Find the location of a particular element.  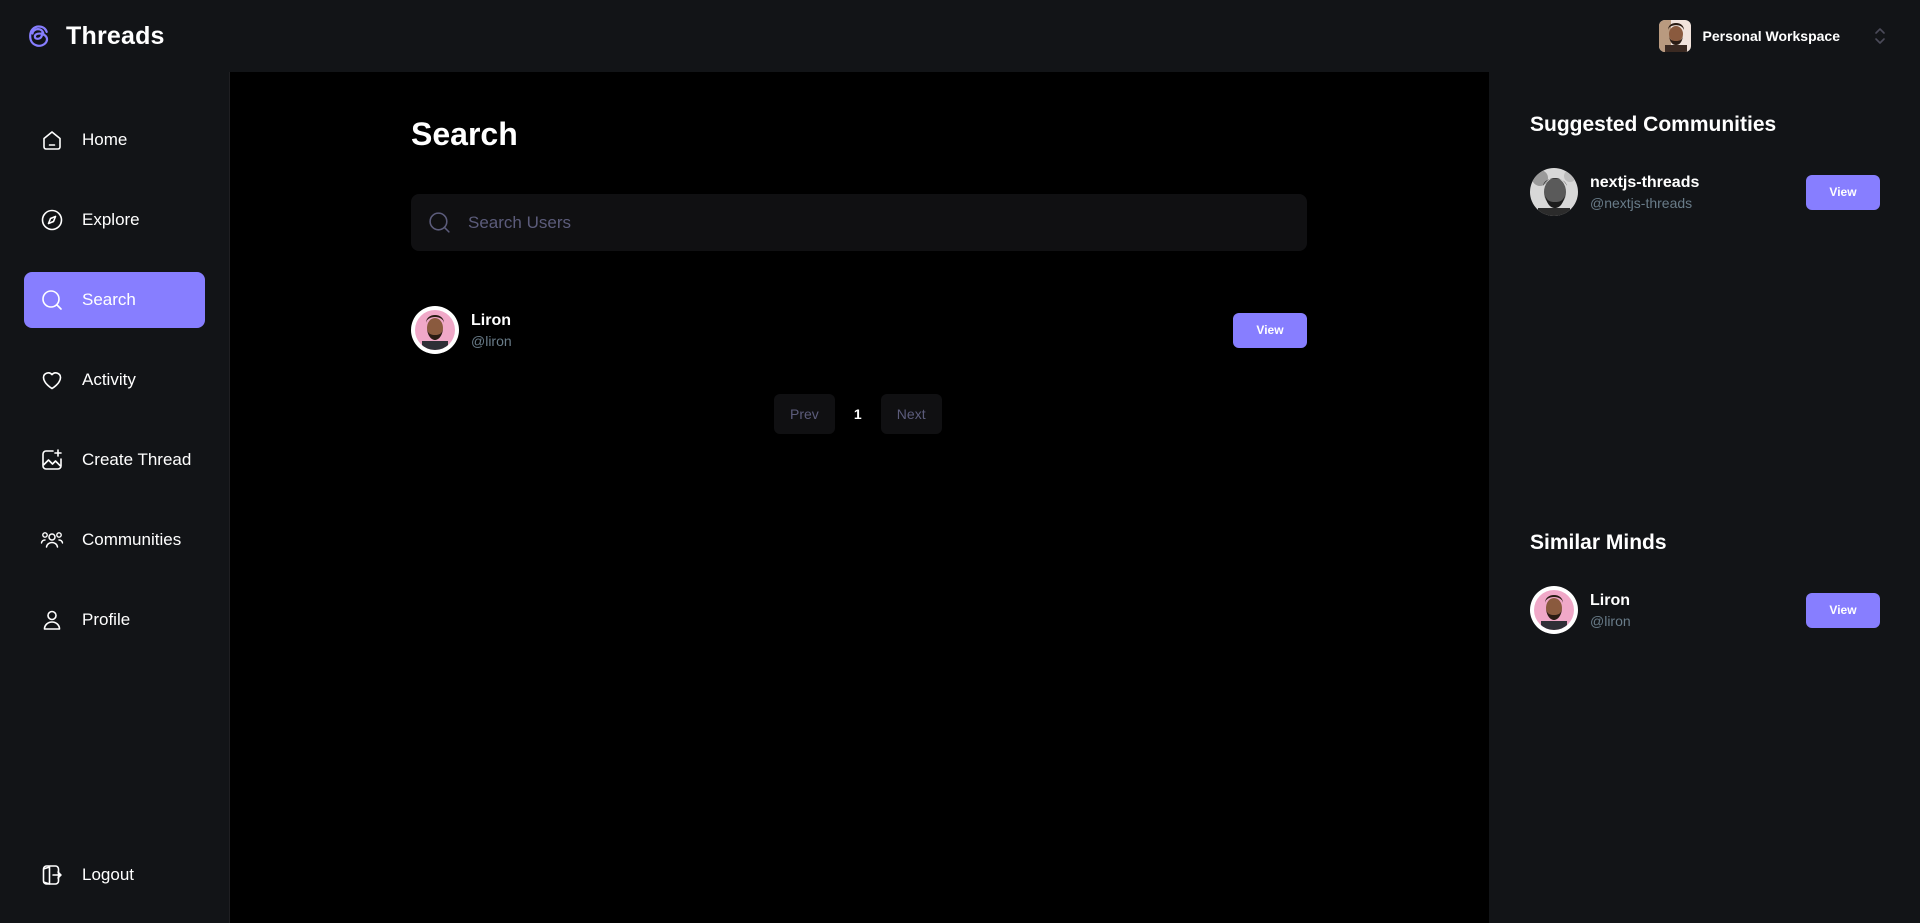

sidebar-item-label: Home is located at coordinates (105, 139).